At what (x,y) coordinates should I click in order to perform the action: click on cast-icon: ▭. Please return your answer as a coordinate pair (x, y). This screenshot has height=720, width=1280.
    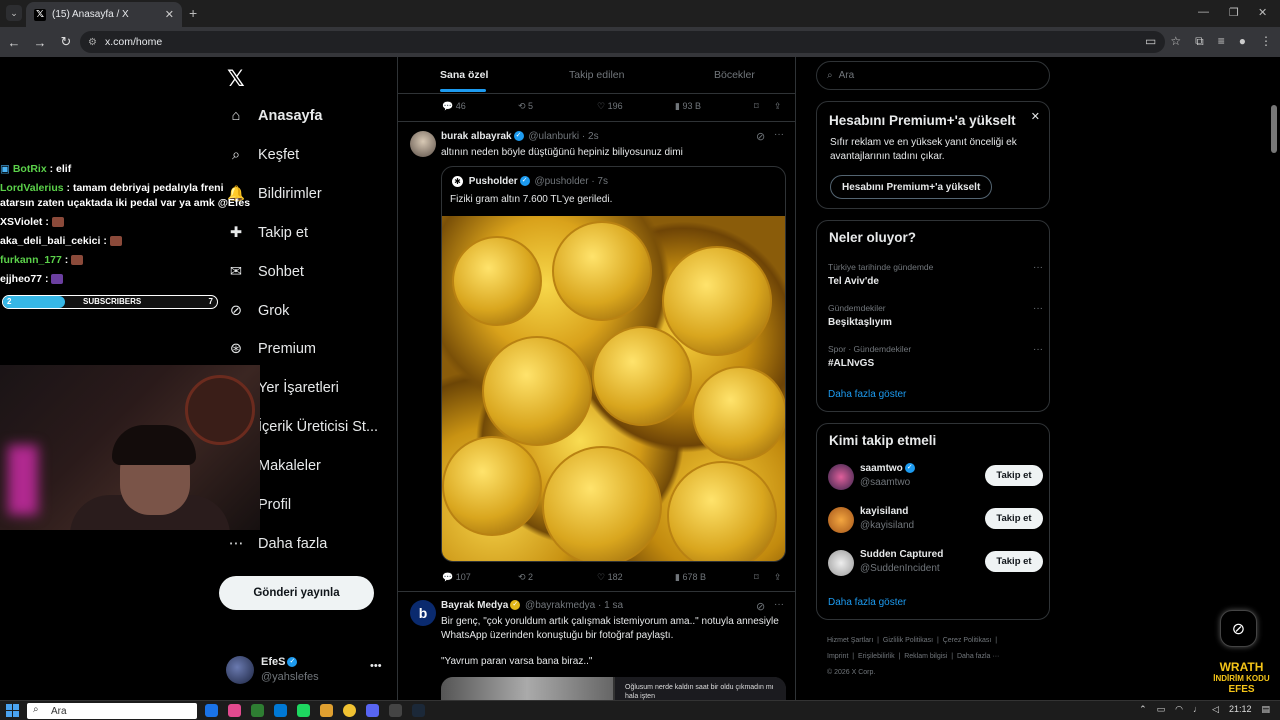
    Looking at the image, I should click on (1150, 41).